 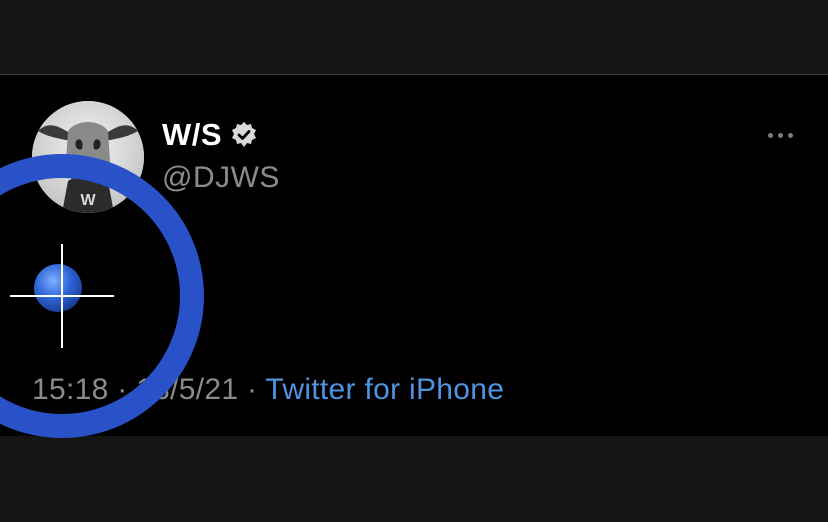 I want to click on display-name-row: W/S, so click(x=210, y=135).